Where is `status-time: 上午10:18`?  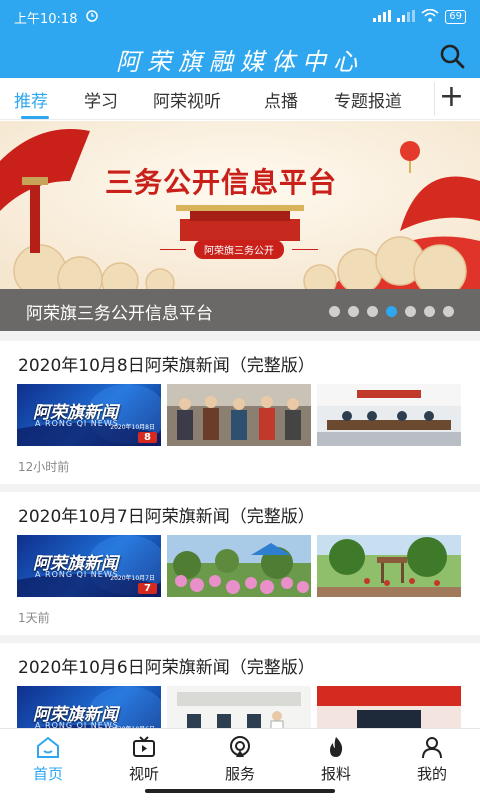 status-time: 上午10:18 is located at coordinates (46, 19).